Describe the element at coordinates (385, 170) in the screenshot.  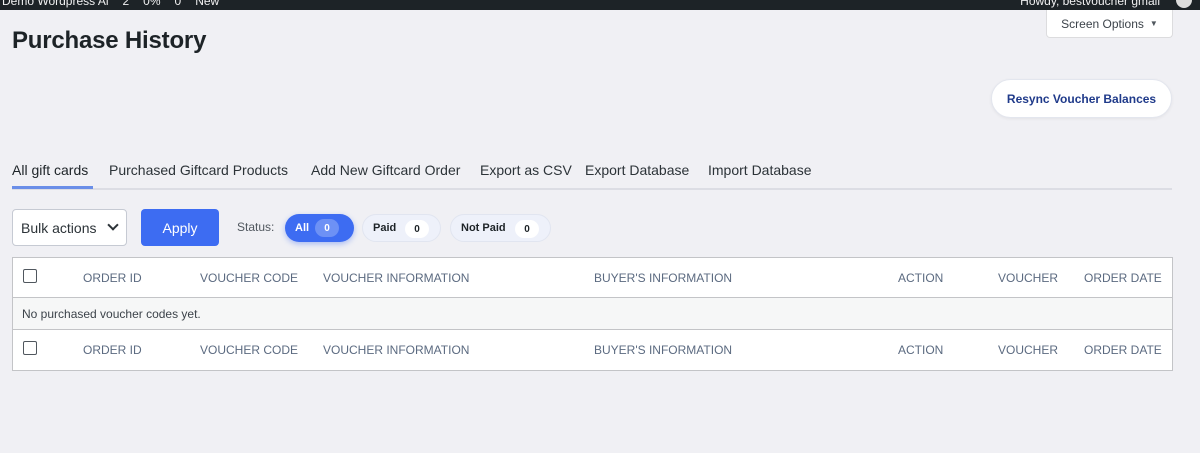
I see `tab-add-new-giftcard-order: Add New Giftcard Order` at that location.